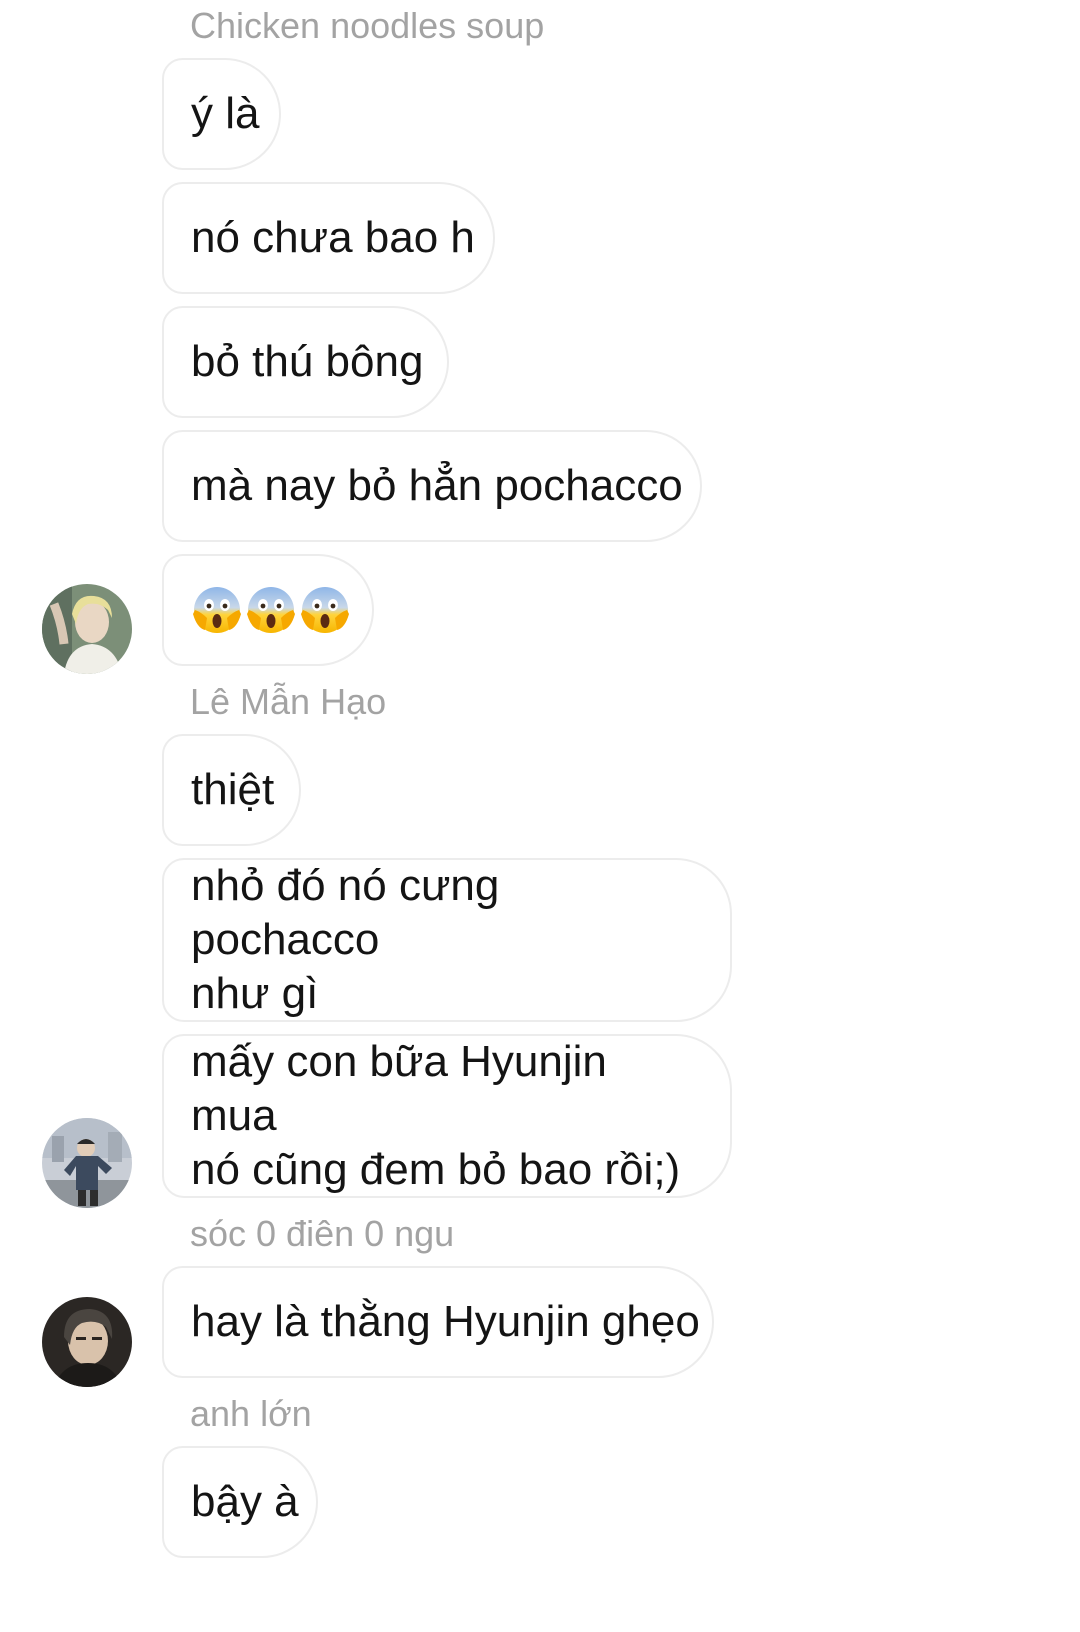  I want to click on message-bubble: nó chưa bao h, so click(328, 238).